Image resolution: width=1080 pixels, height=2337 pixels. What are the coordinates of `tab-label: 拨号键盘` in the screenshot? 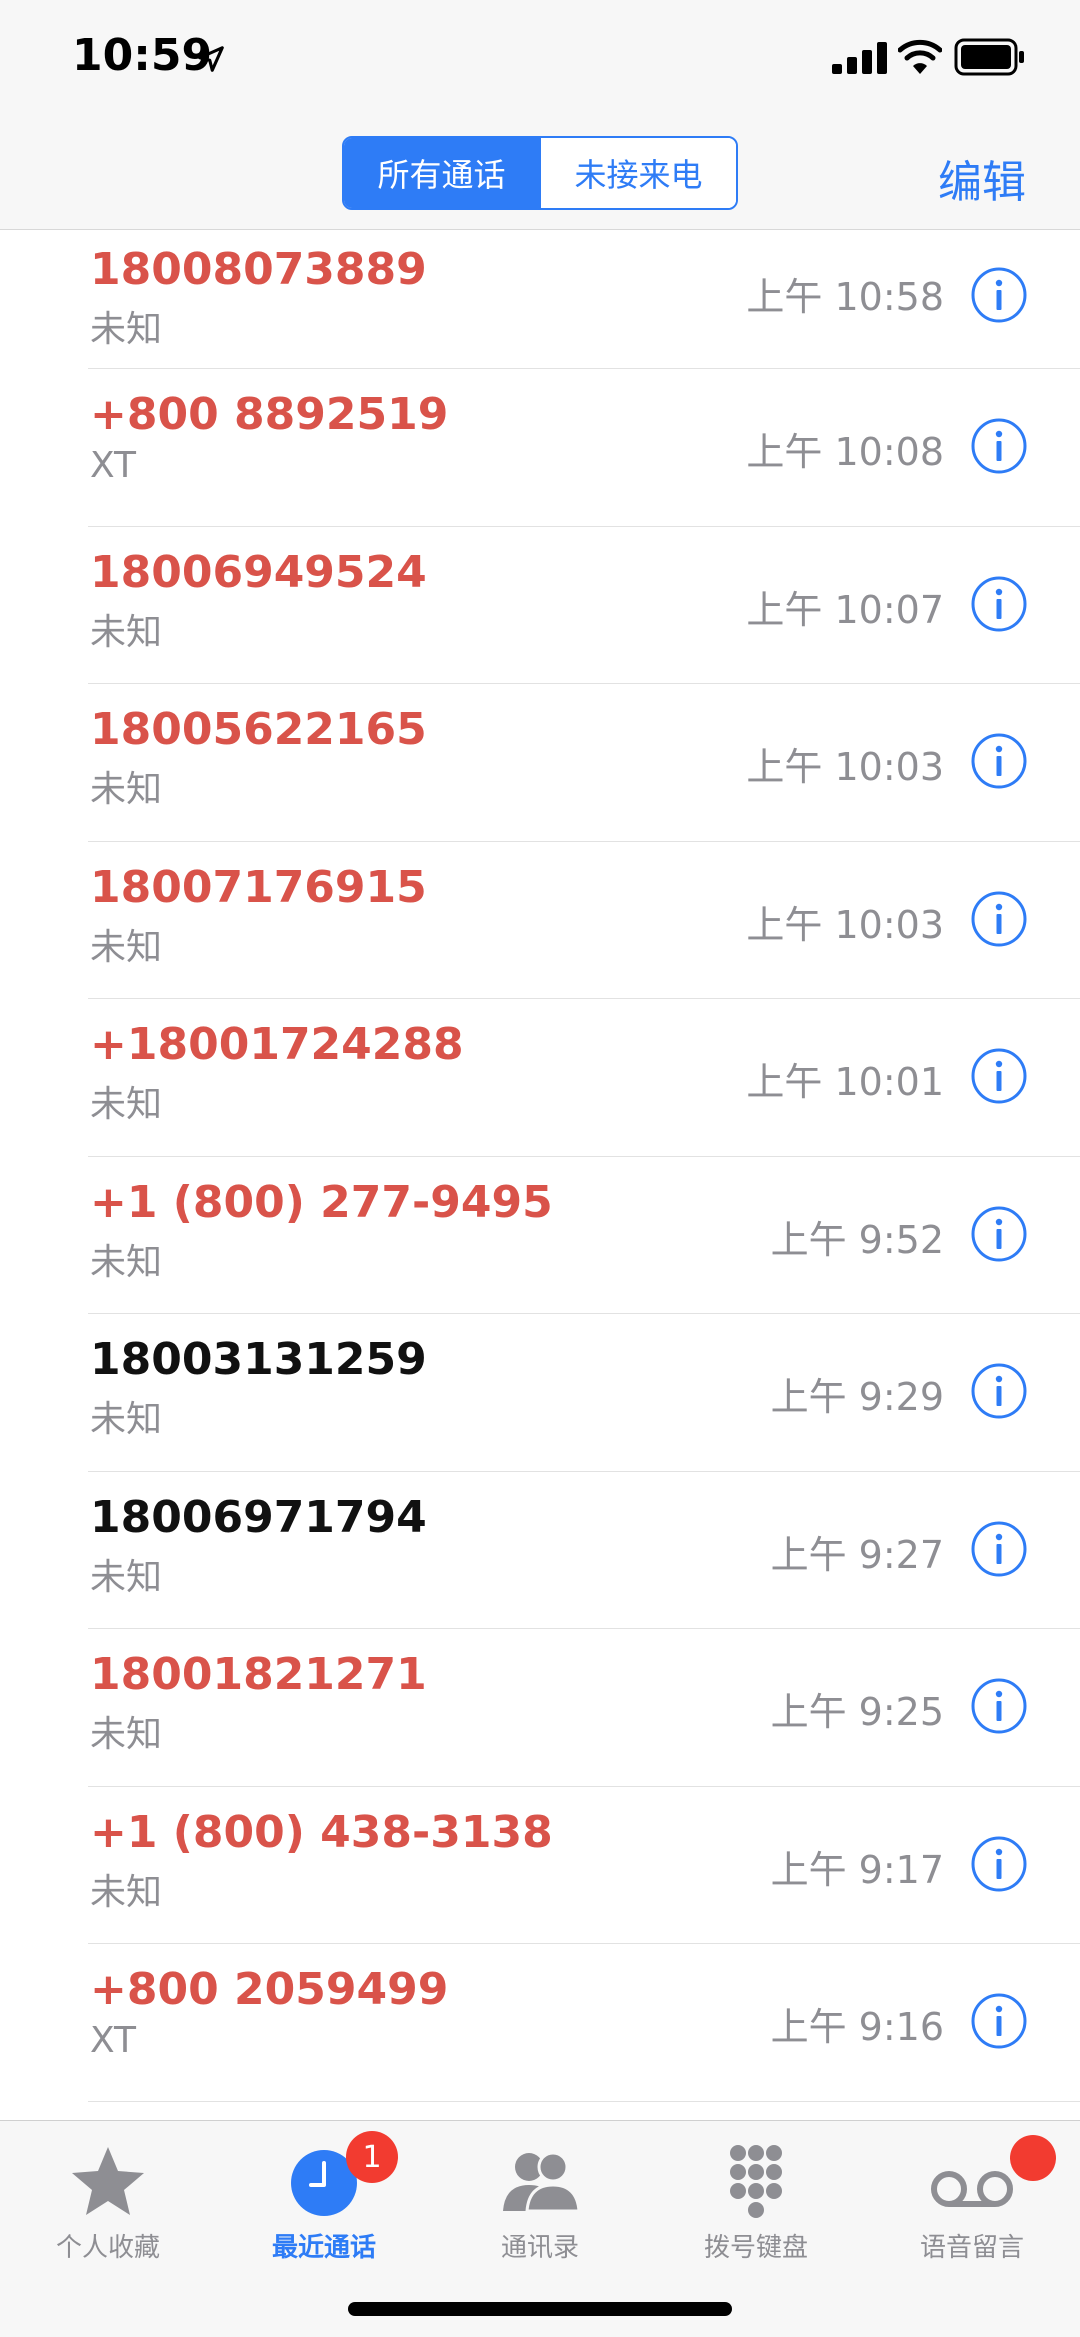 It's located at (755, 2248).